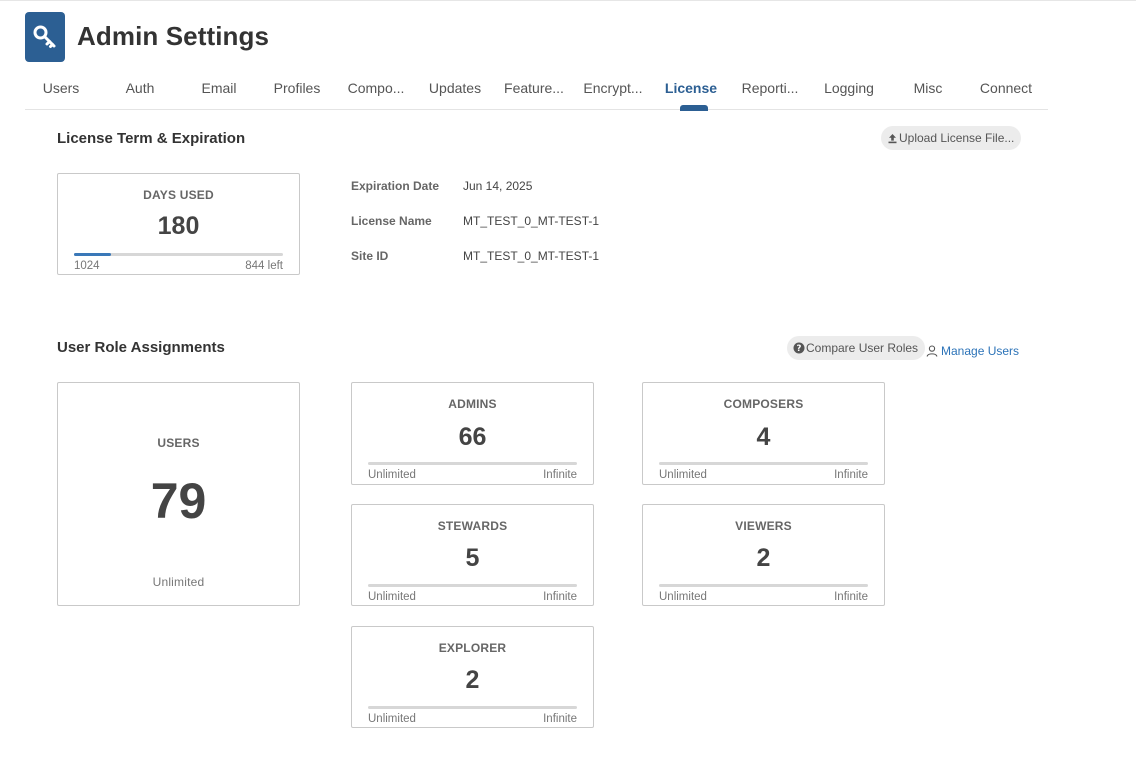 The height and width of the screenshot is (776, 1136). What do you see at coordinates (219, 91) in the screenshot?
I see `tab-email: Email` at bounding box center [219, 91].